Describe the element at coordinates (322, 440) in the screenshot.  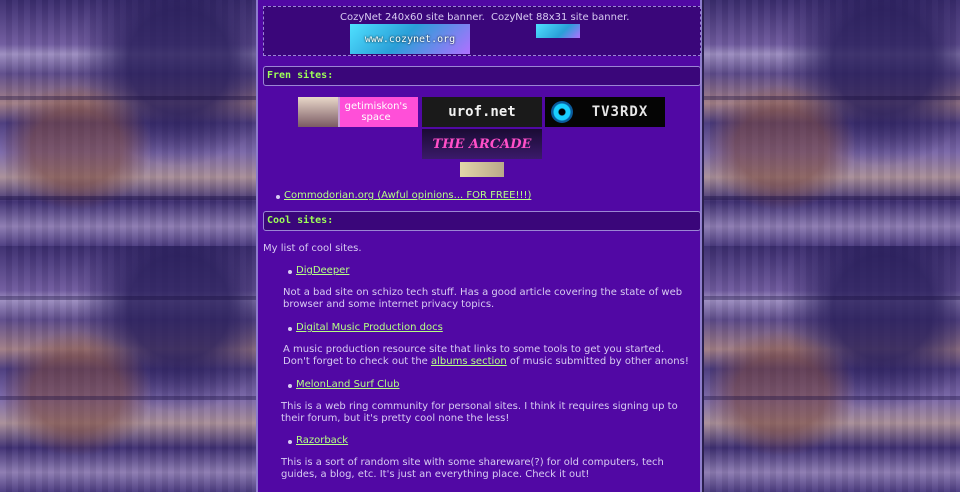
I see `razorback-link: Razorback` at that location.